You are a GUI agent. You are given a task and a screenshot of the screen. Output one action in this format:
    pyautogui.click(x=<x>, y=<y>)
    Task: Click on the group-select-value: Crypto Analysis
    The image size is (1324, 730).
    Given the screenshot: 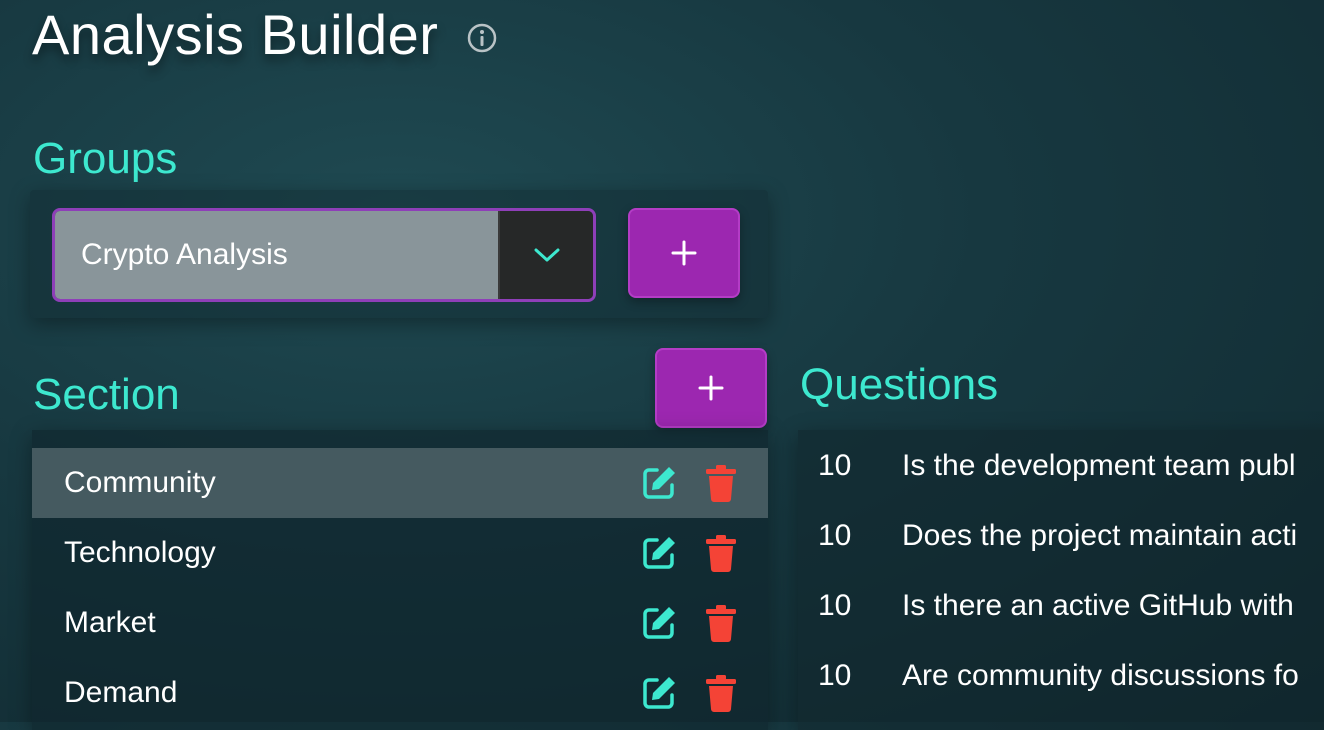 What is the action you would take?
    pyautogui.click(x=276, y=255)
    